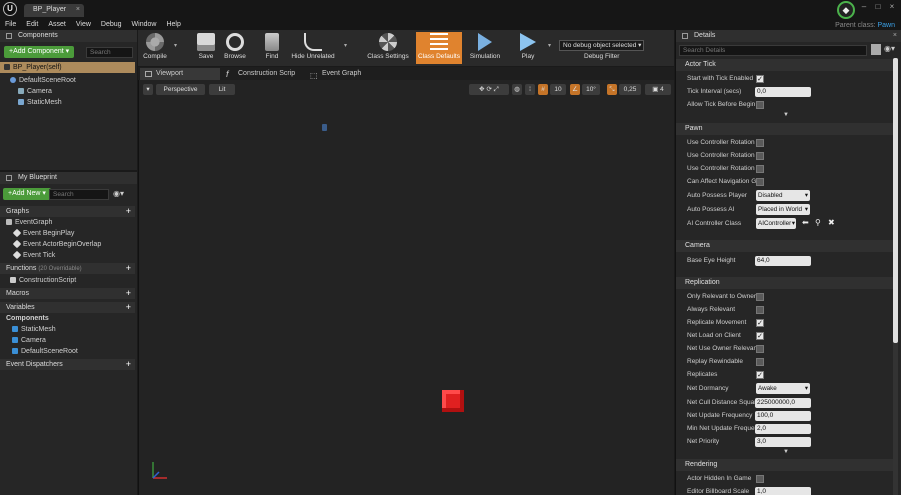 Image resolution: width=901 pixels, height=495 pixels. Describe the element at coordinates (528, 48) in the screenshot. I see `play-button: Play` at that location.